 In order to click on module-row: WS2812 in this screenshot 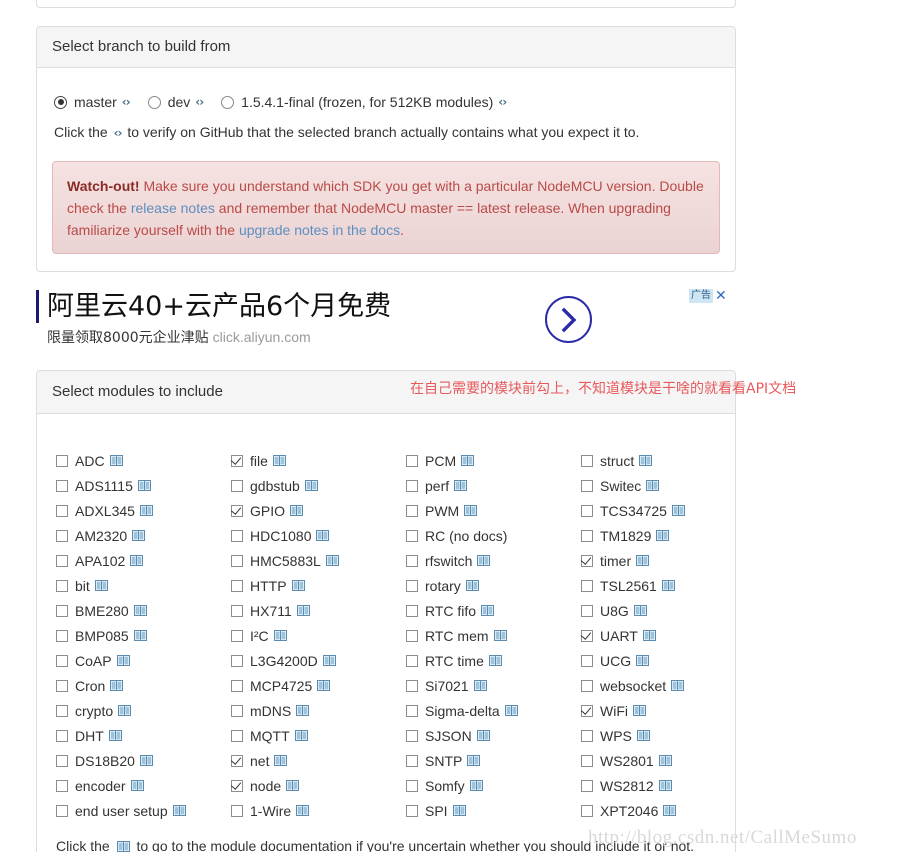, I will do `click(666, 785)`.